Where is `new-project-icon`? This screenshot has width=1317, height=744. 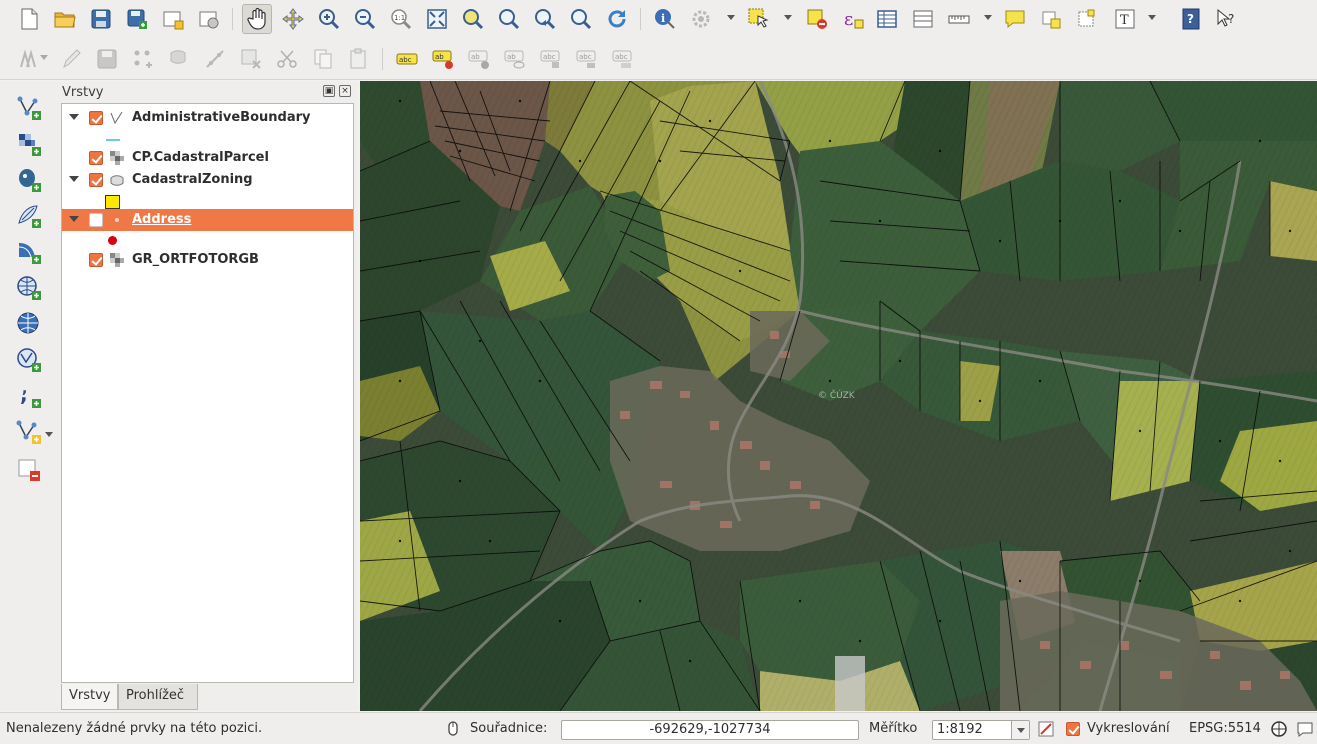
new-project-icon is located at coordinates (29, 19).